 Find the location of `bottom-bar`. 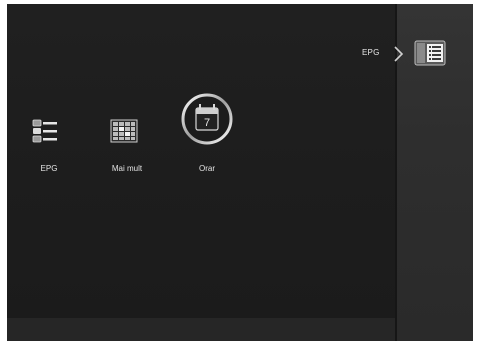

bottom-bar is located at coordinates (201, 329).